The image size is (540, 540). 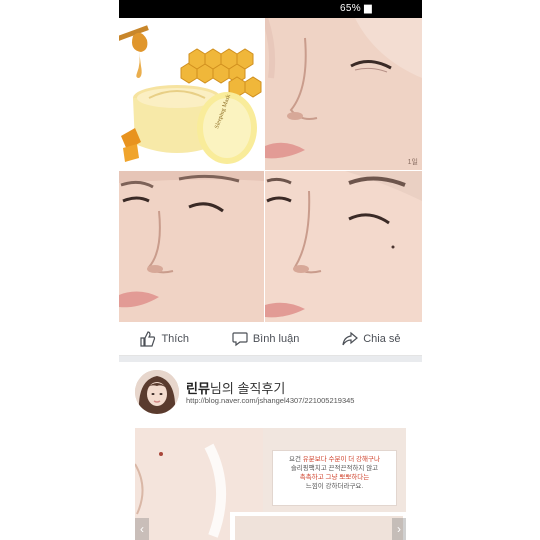 I want to click on comment-button: Bình luận, so click(x=265, y=339).